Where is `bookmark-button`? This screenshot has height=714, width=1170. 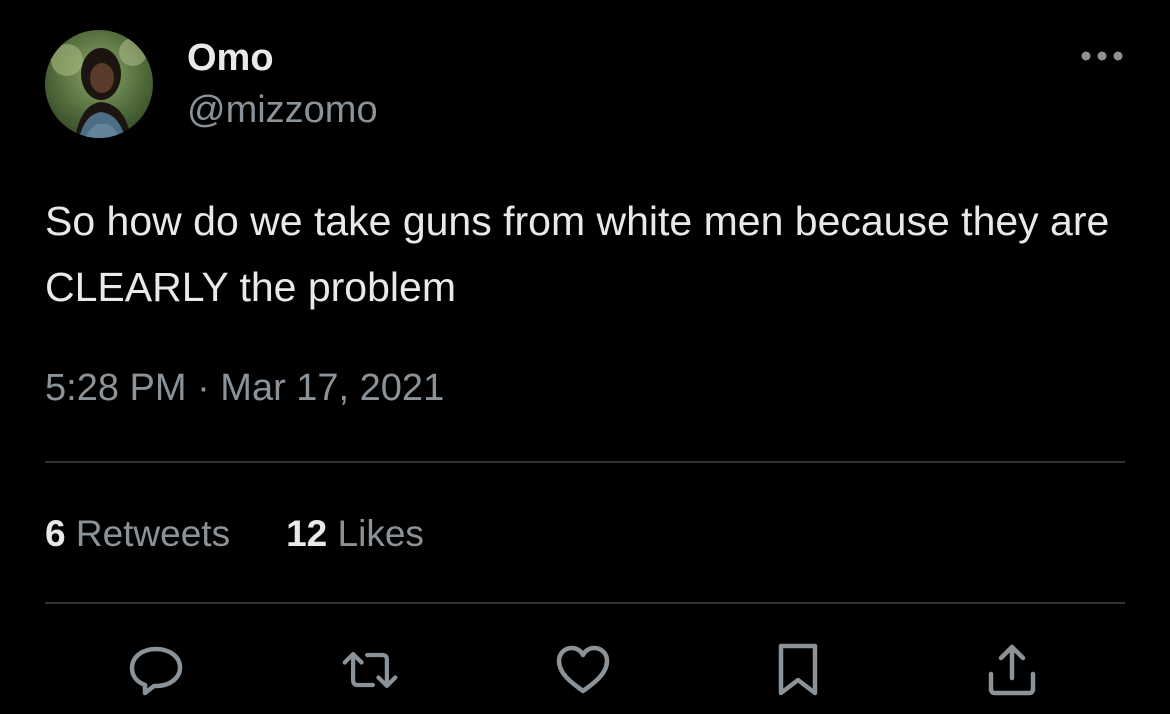 bookmark-button is located at coordinates (798, 670).